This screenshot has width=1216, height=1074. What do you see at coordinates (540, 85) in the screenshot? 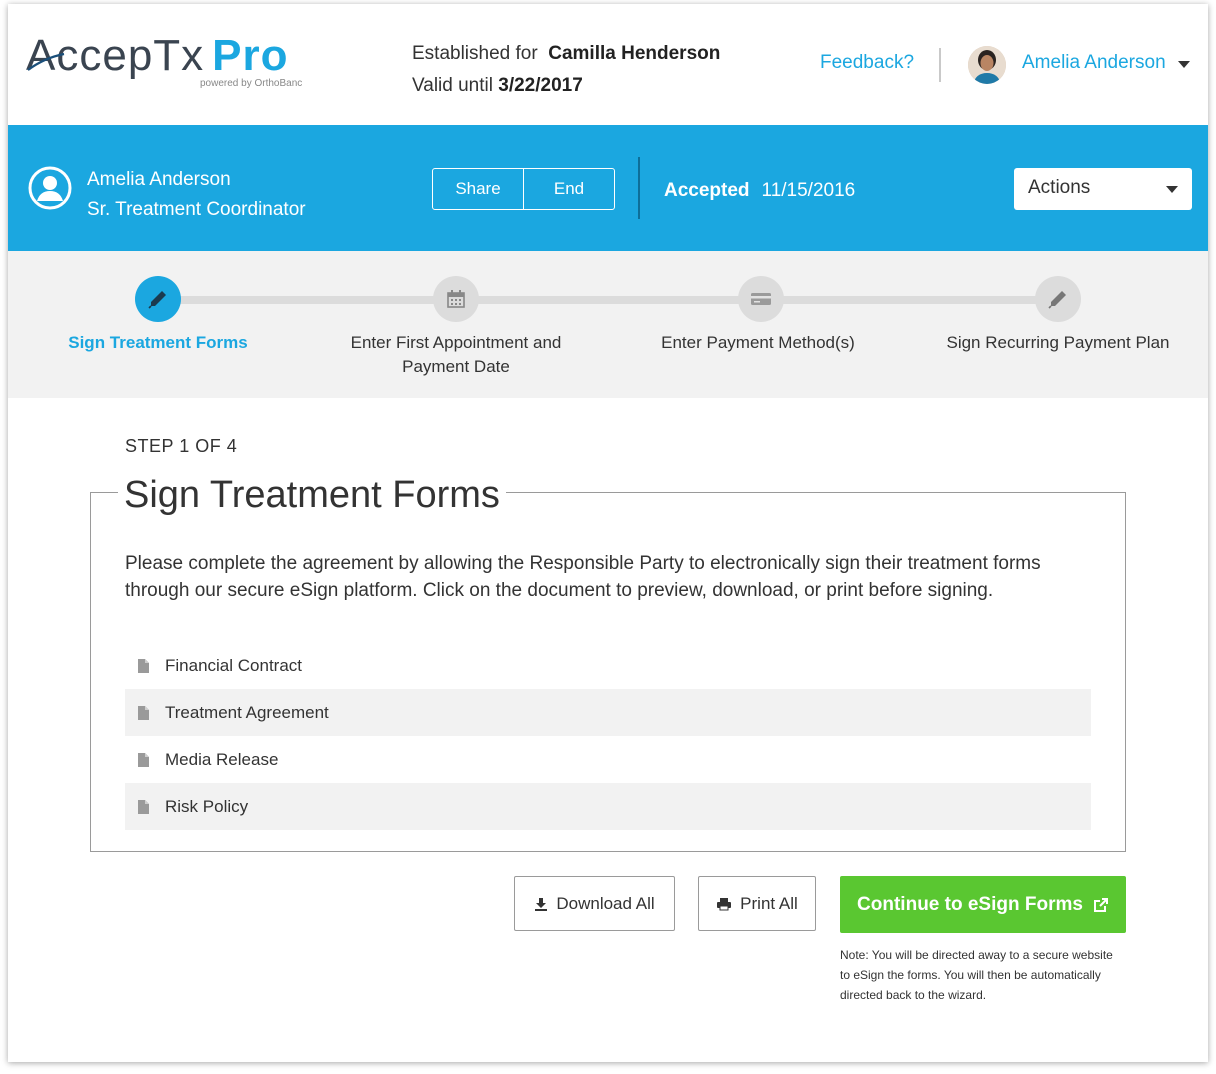
I see `valid-date: 3/22/2017` at bounding box center [540, 85].